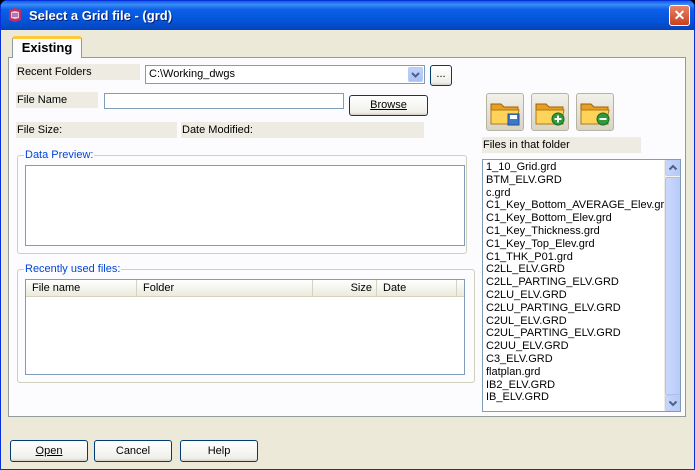 The image size is (695, 470). Describe the element at coordinates (78, 72) in the screenshot. I see `recent-folders-label: Recent Folders` at that location.